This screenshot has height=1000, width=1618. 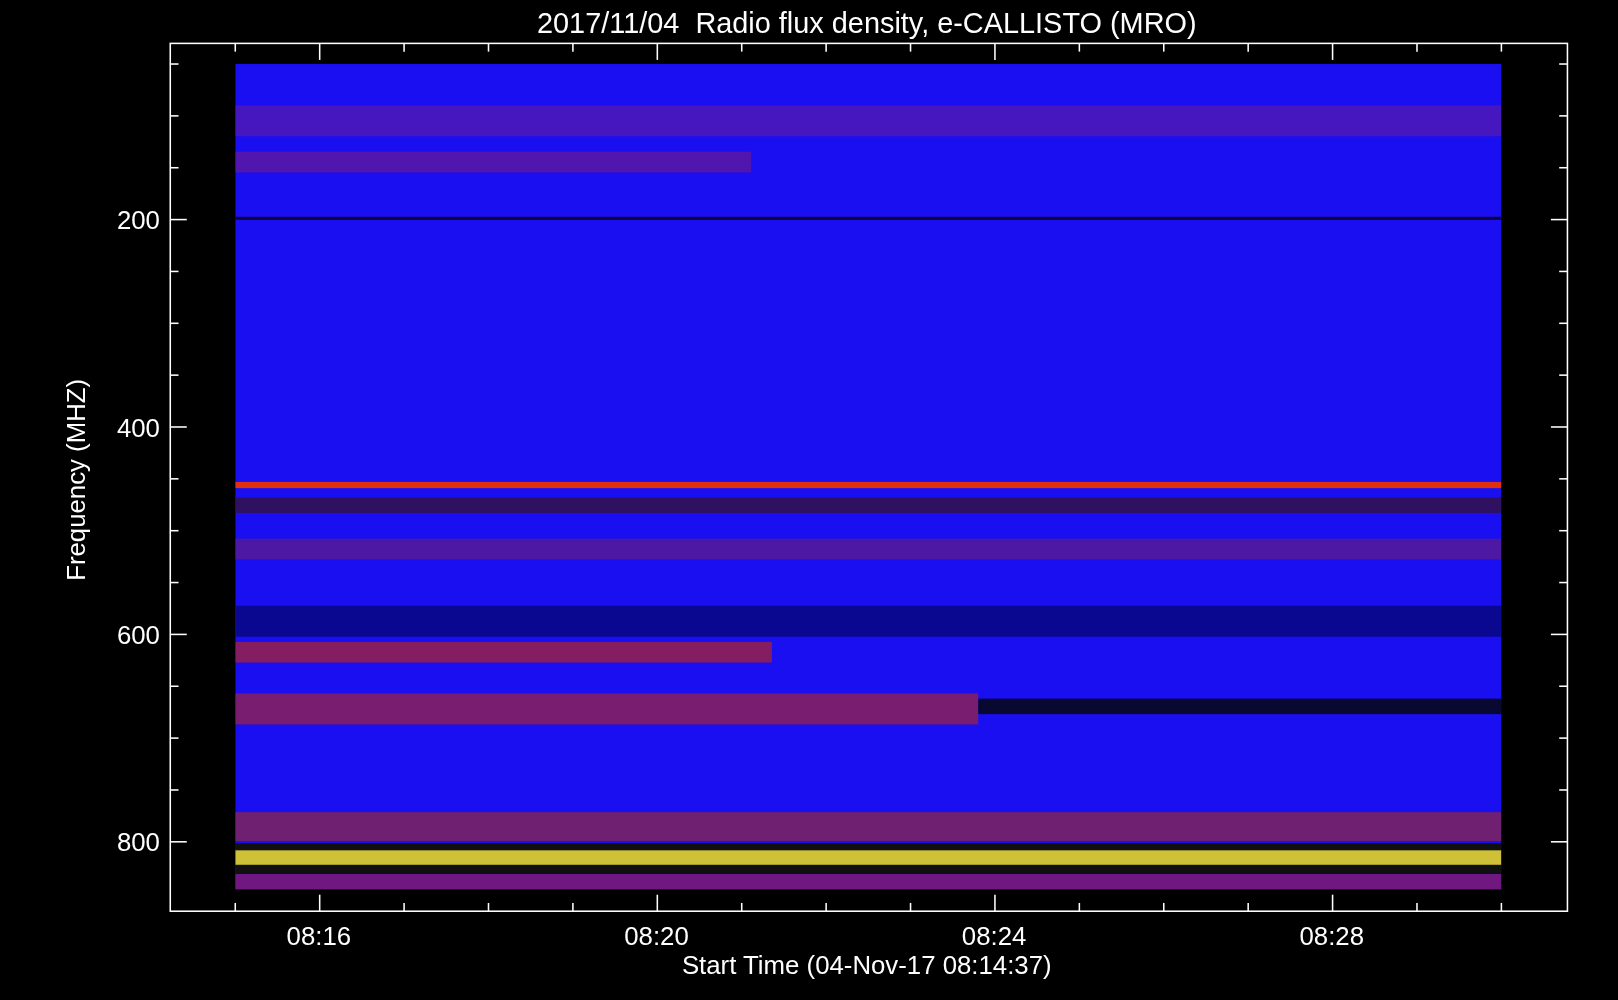 What do you see at coordinates (138, 634) in the screenshot?
I see `tick-label: 600` at bounding box center [138, 634].